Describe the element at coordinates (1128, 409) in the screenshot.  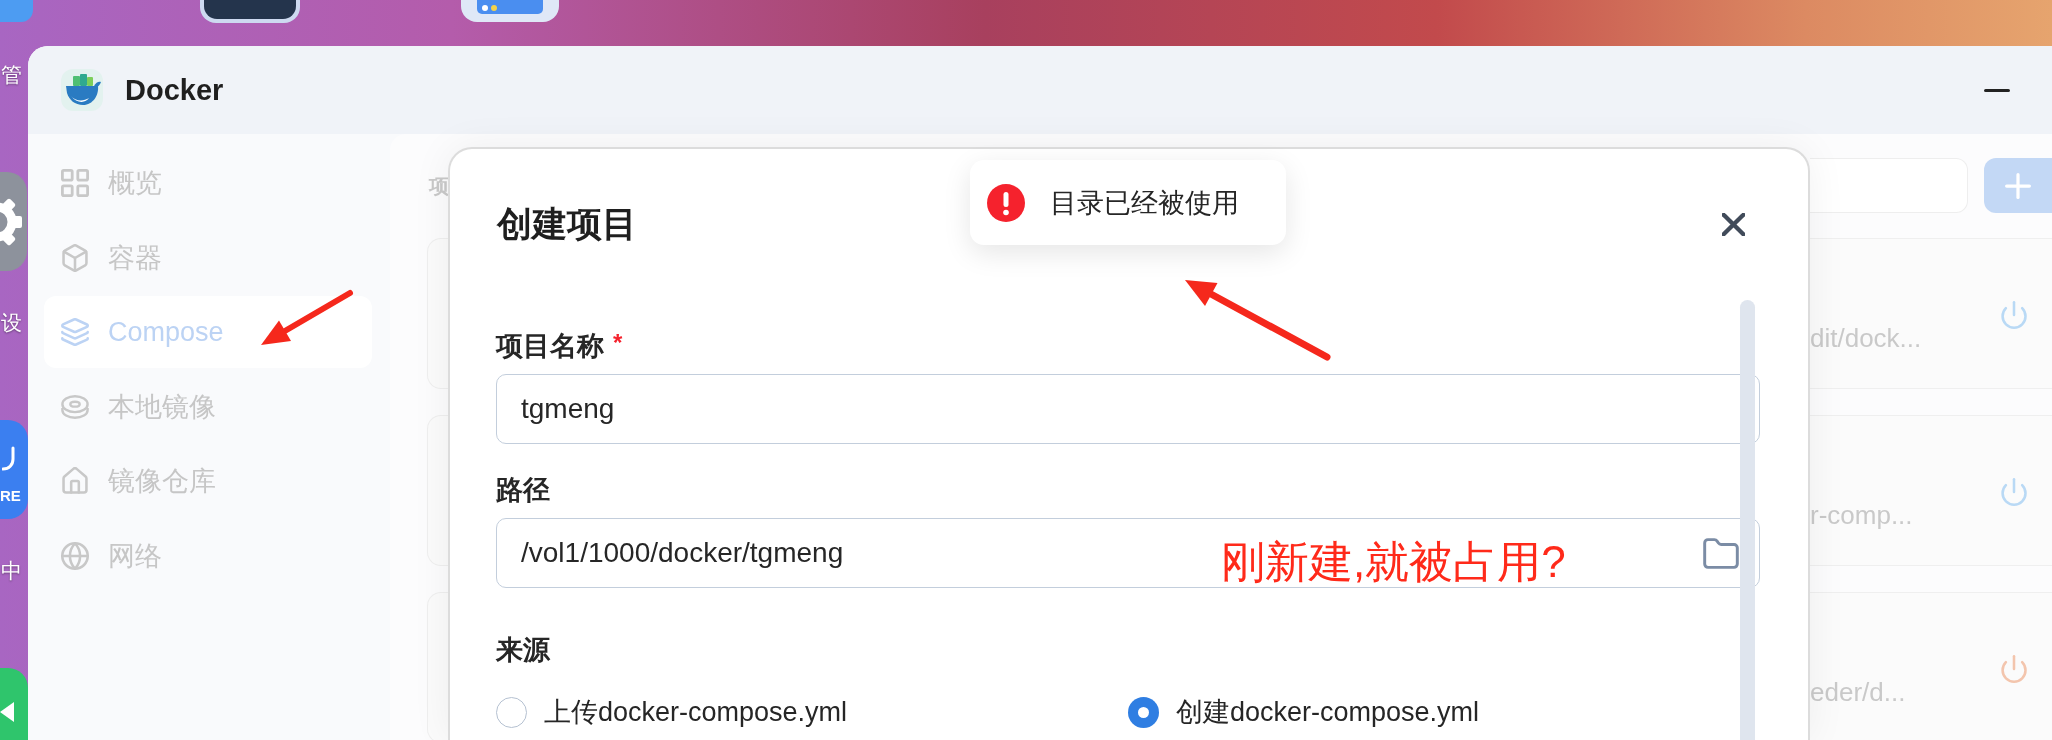
I see `text-input: tgmeng` at that location.